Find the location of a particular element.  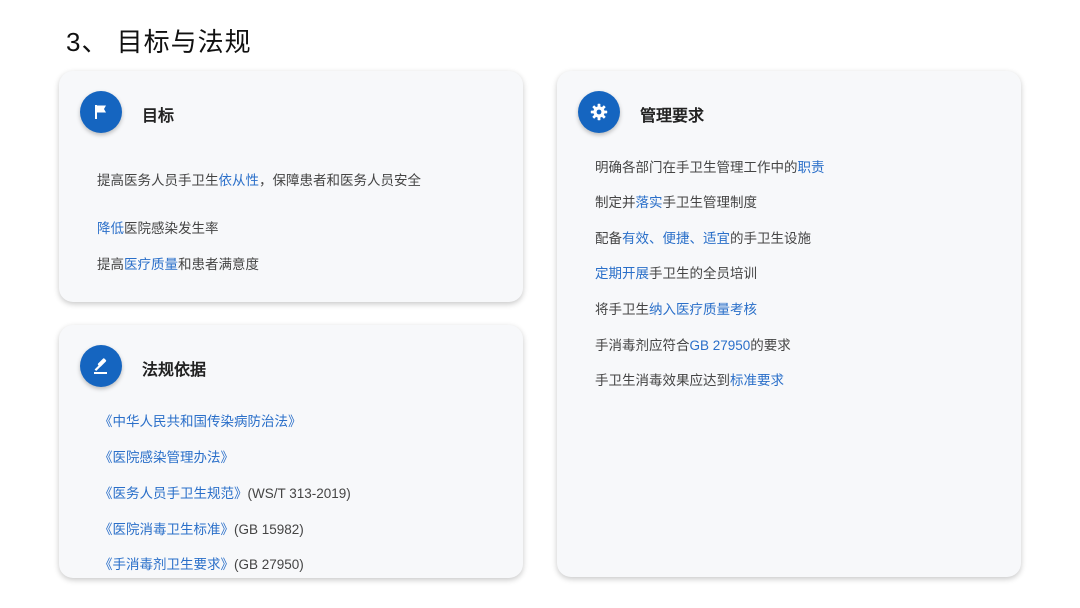

highlight-text: GB 27950 is located at coordinates (720, 345).